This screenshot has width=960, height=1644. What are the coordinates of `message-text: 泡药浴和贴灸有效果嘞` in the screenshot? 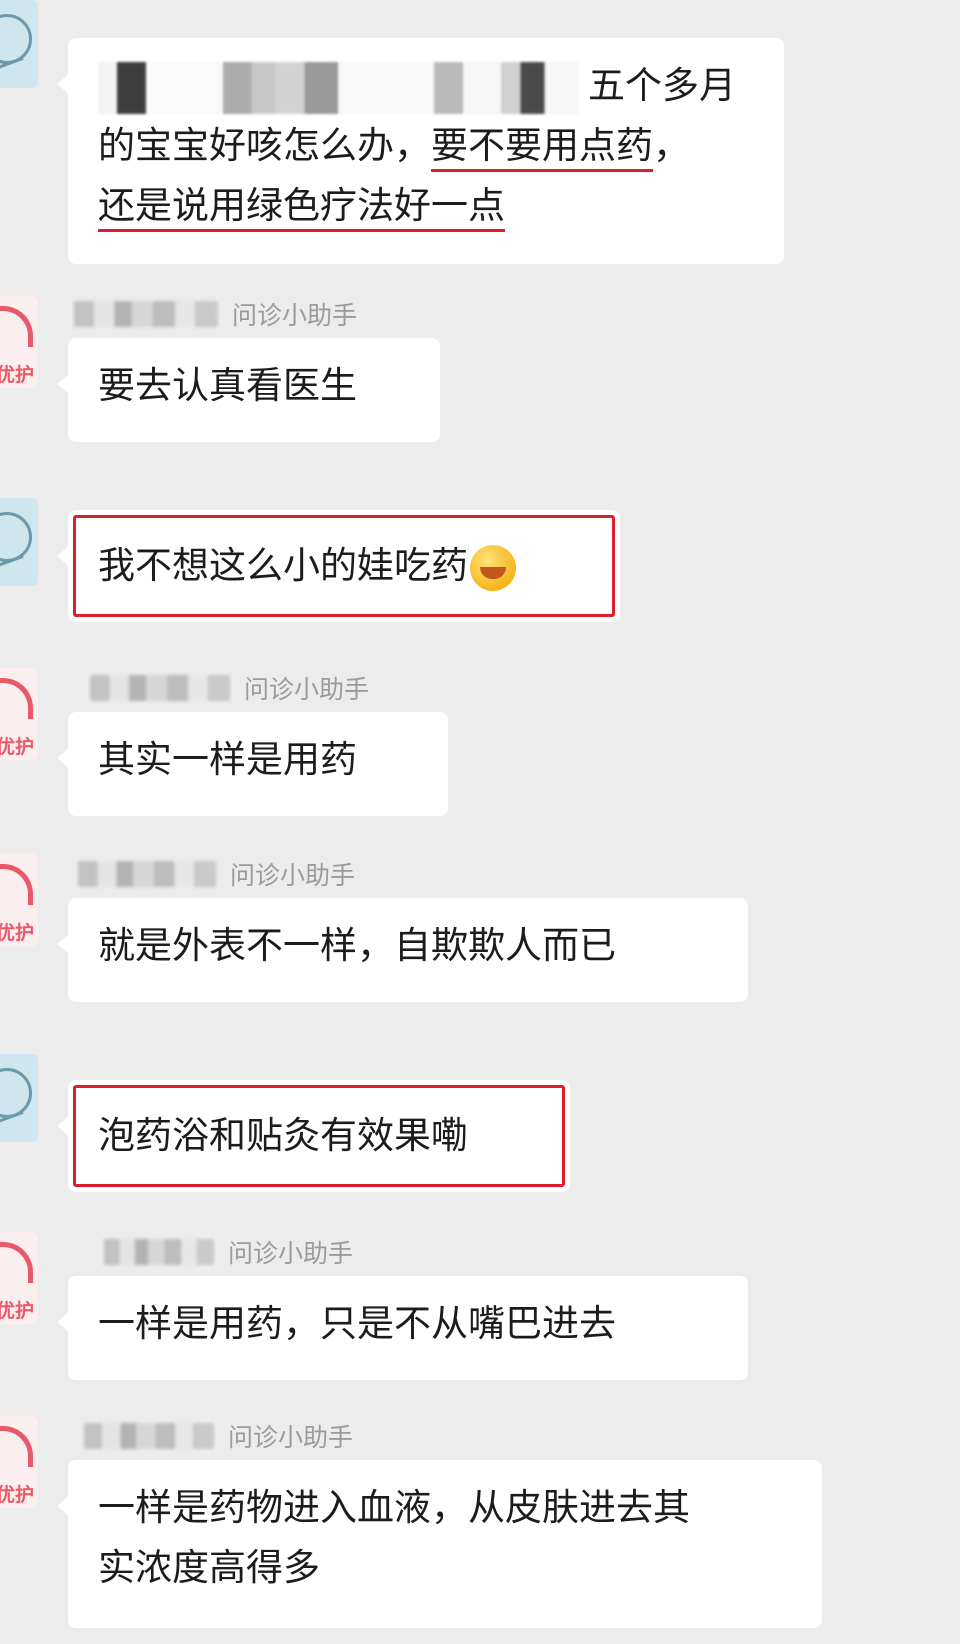 It's located at (283, 1135).